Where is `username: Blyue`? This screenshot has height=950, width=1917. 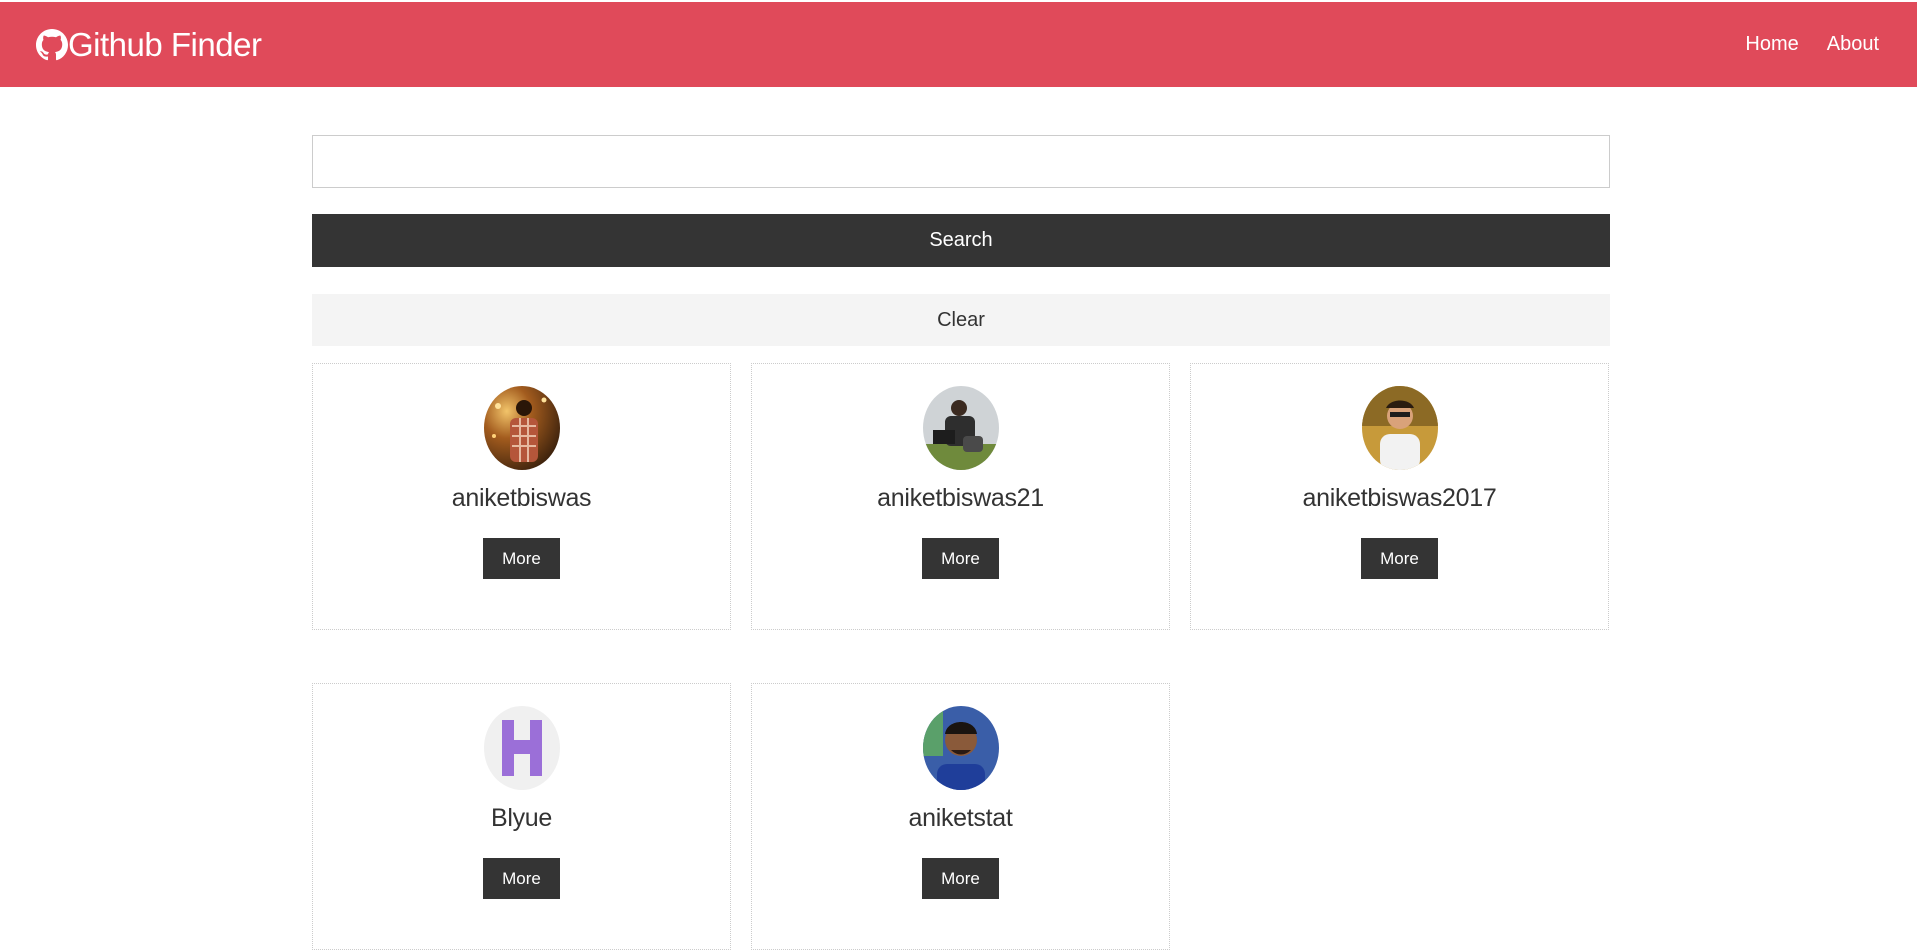 username: Blyue is located at coordinates (521, 818).